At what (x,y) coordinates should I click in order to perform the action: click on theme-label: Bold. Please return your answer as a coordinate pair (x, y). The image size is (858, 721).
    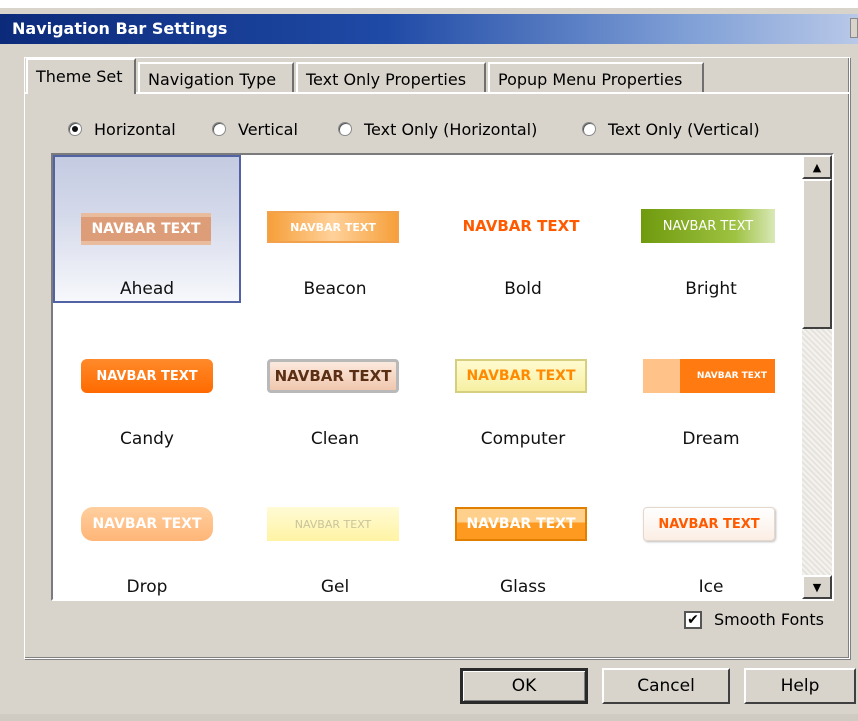
    Looking at the image, I should click on (523, 289).